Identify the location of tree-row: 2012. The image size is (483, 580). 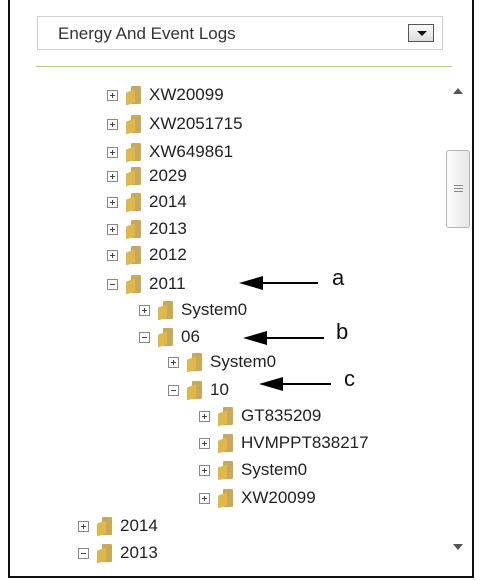
(147, 255).